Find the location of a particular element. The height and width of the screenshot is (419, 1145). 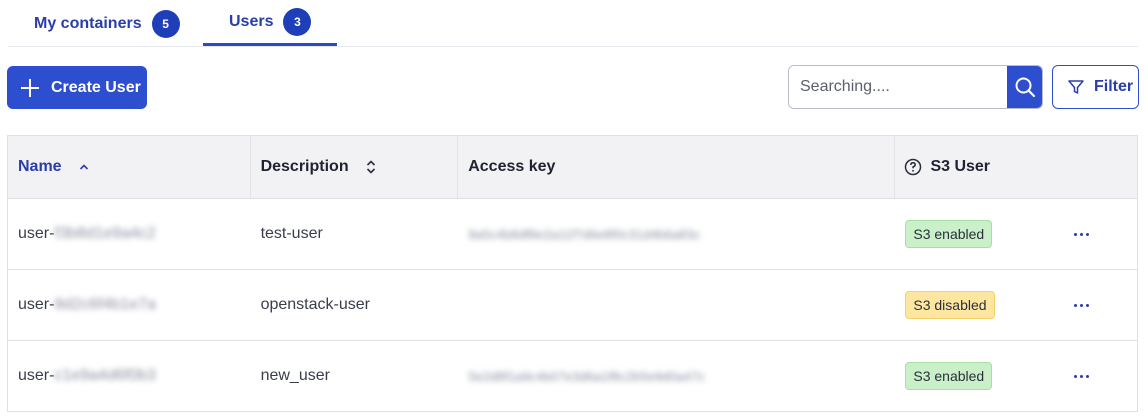

filter-icon is located at coordinates (1076, 87).